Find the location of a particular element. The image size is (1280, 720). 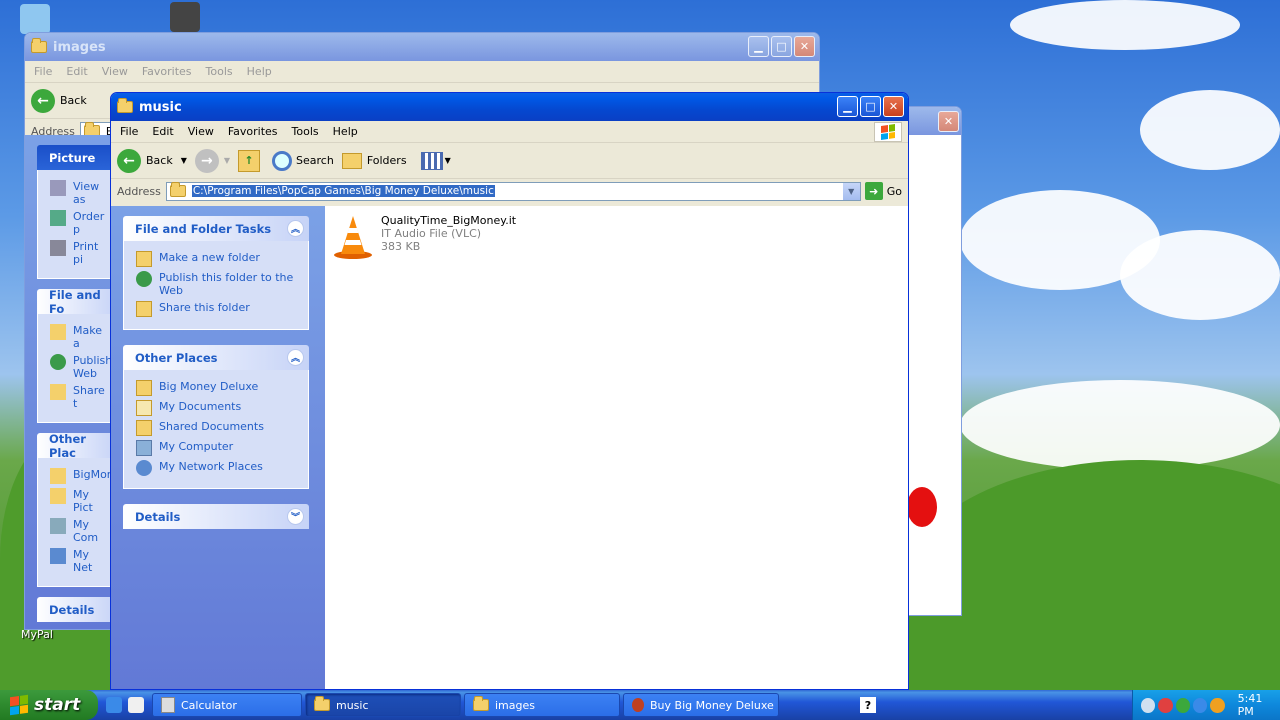

task-publish-folder: Publish this folder to the Web is located at coordinates (217, 284).